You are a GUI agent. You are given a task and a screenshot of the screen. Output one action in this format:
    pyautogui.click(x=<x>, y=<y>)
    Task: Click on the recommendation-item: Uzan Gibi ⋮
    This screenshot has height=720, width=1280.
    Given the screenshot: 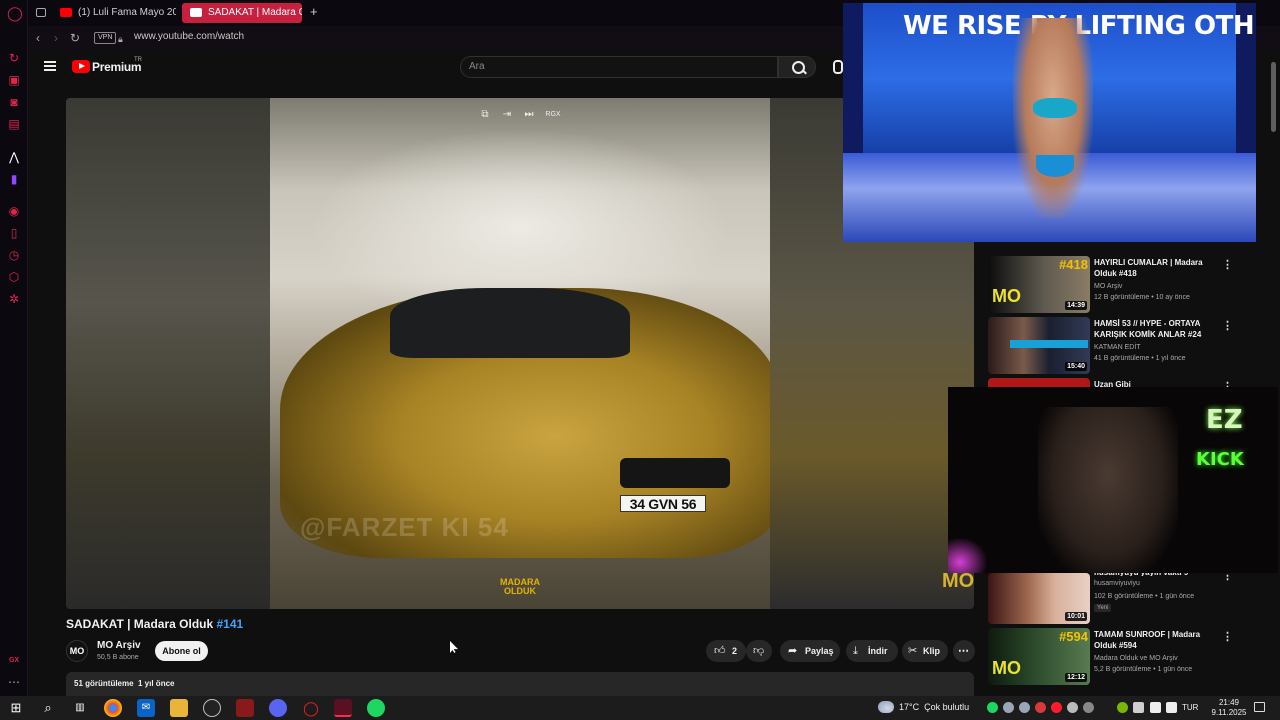 What is the action you would take?
    pyautogui.click(x=1124, y=382)
    